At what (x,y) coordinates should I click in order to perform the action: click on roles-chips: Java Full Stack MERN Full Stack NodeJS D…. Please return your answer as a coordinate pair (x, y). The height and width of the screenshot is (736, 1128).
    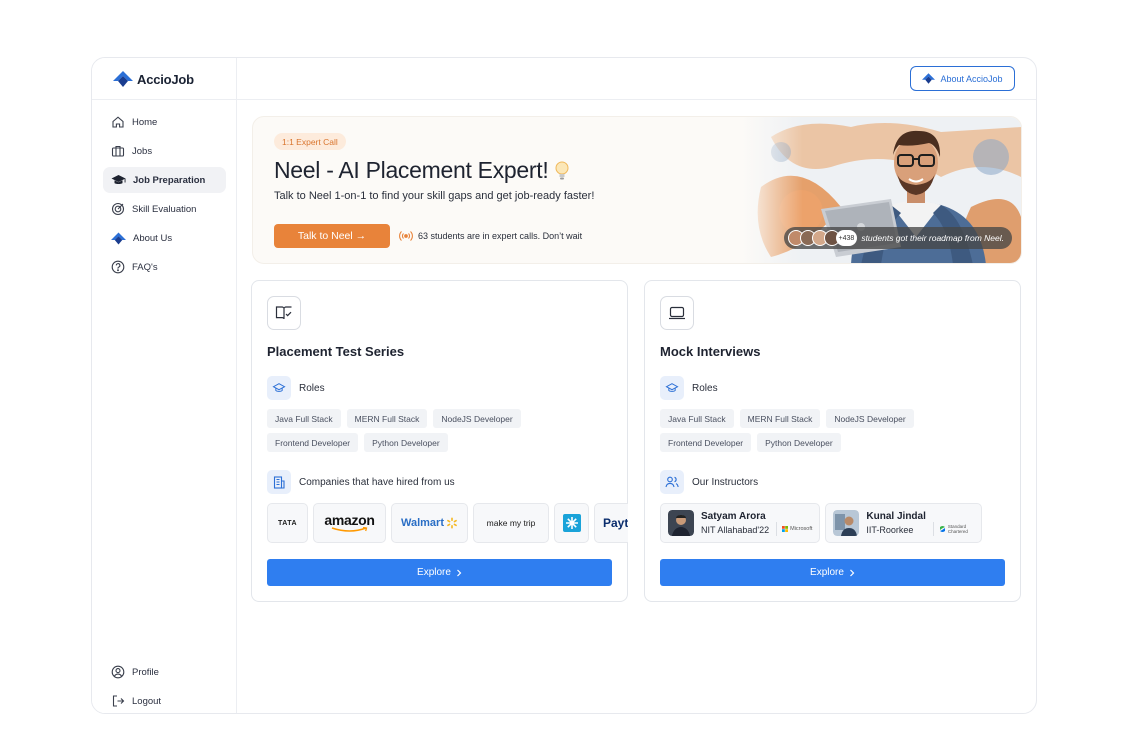
    Looking at the image, I should click on (439, 430).